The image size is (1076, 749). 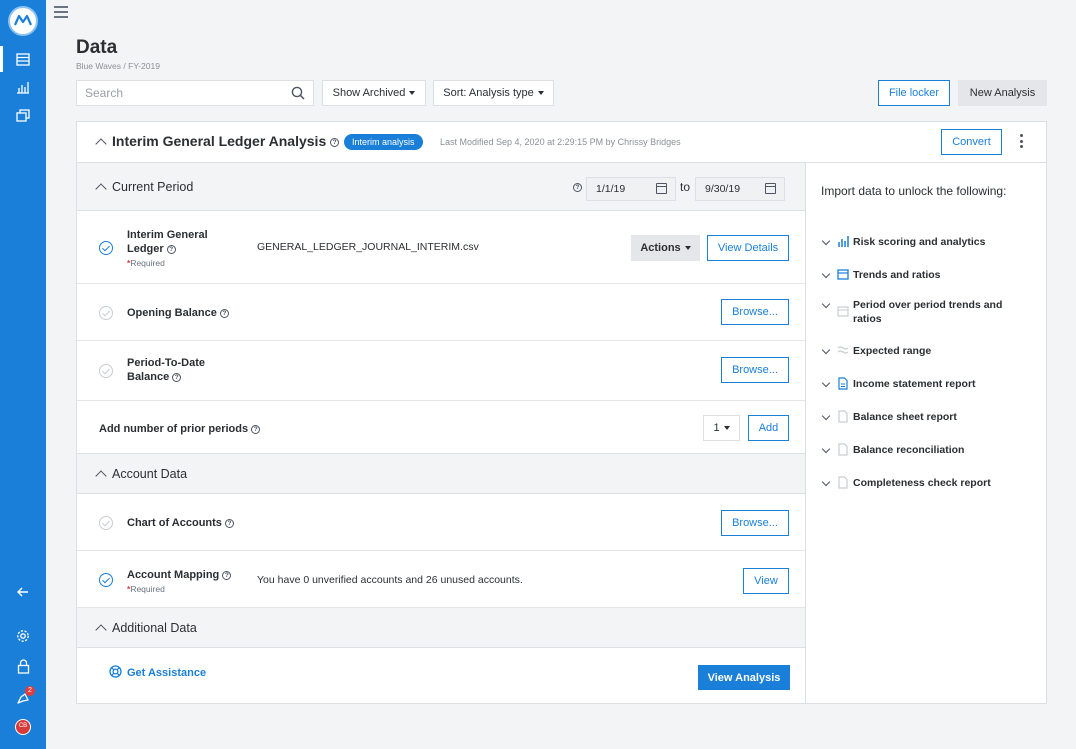 I want to click on new-analysis-button: New Analysis, so click(x=1002, y=93).